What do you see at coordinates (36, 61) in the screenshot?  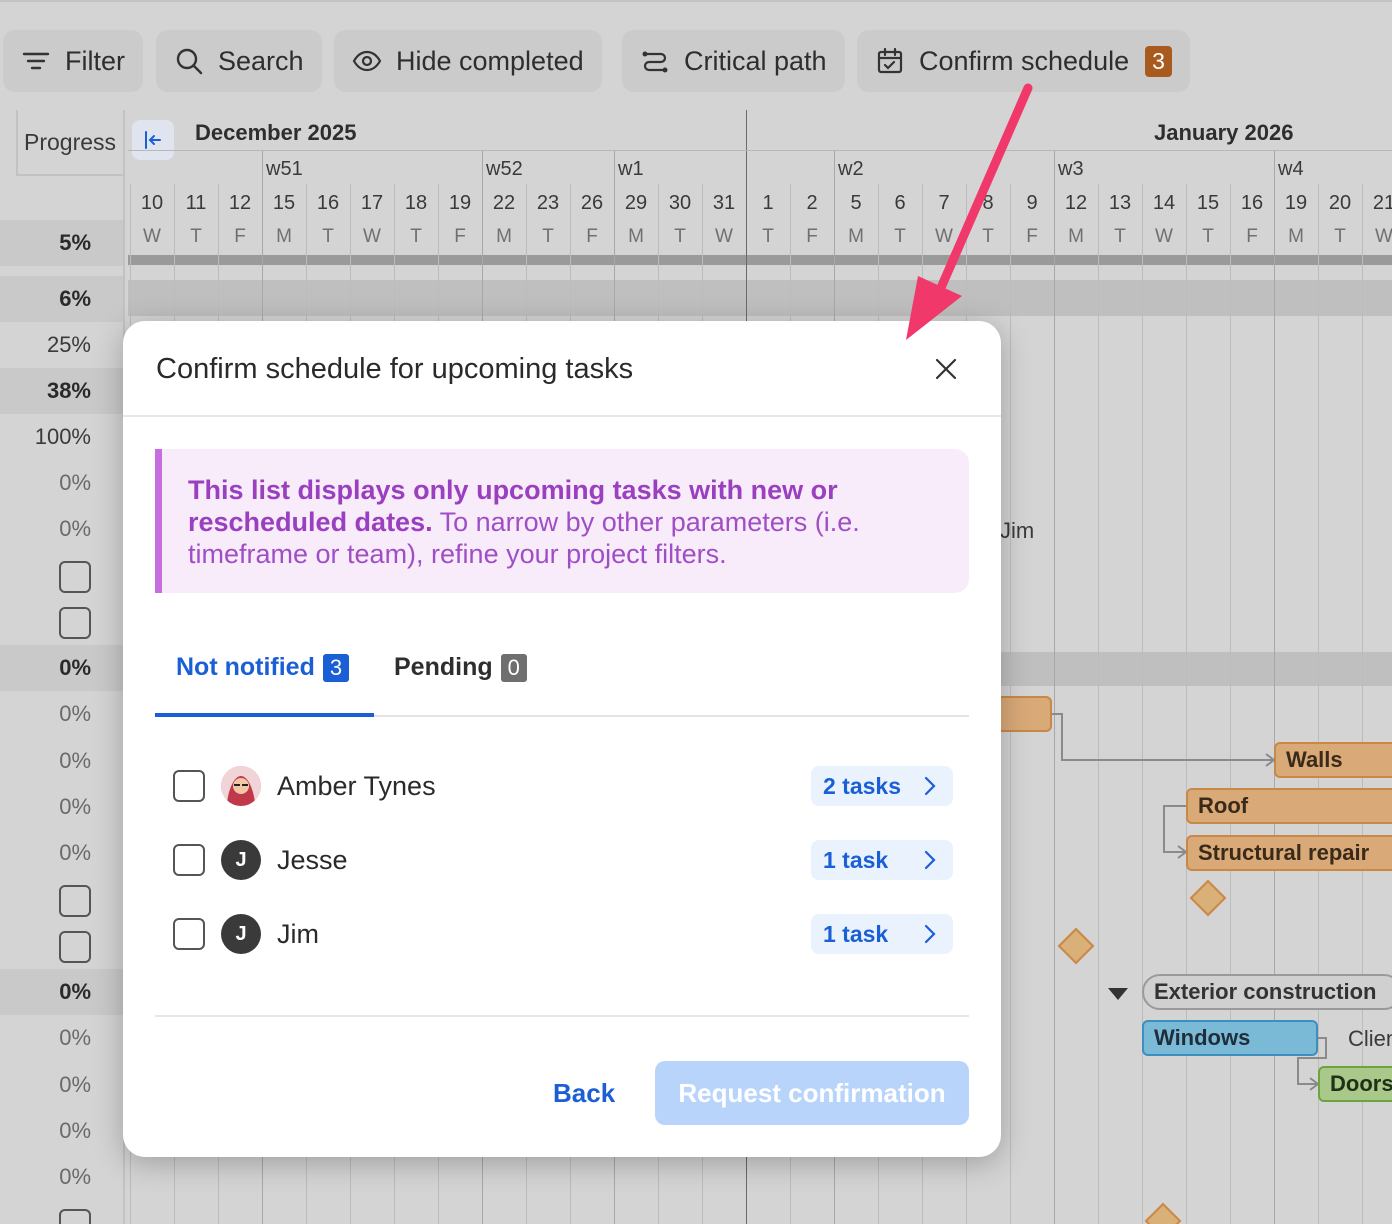 I see `filter-icon` at bounding box center [36, 61].